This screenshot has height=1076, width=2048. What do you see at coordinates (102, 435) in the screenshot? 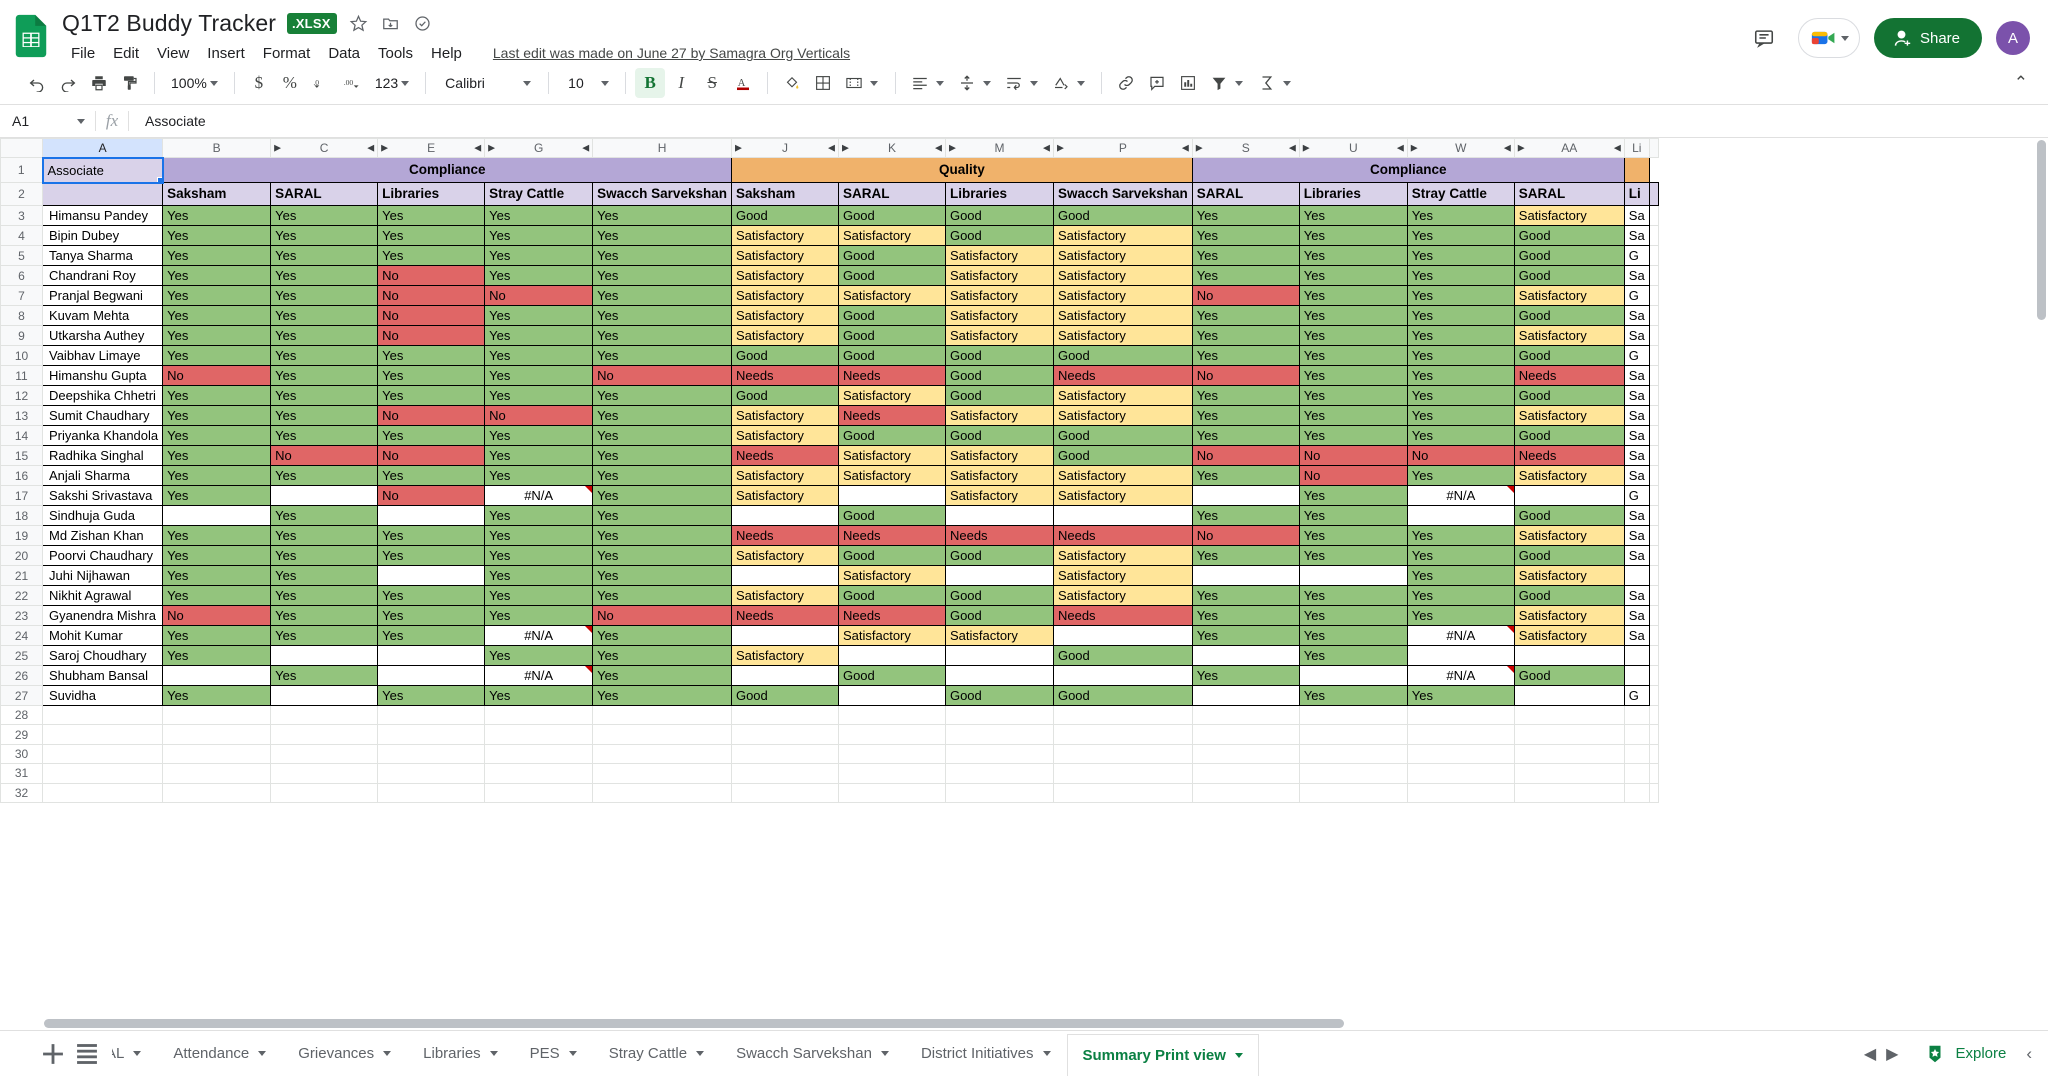
I see `associate-name-cell: Priyanka Khandola` at bounding box center [102, 435].